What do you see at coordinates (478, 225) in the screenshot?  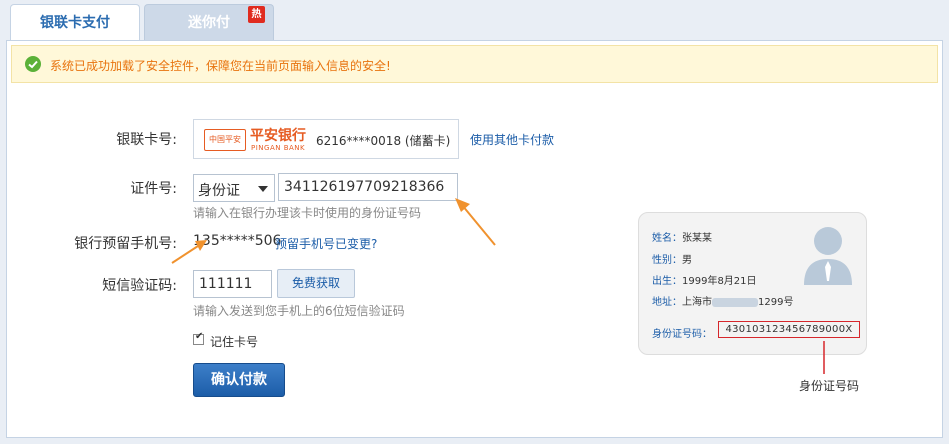 I see `arrow-id-line` at bounding box center [478, 225].